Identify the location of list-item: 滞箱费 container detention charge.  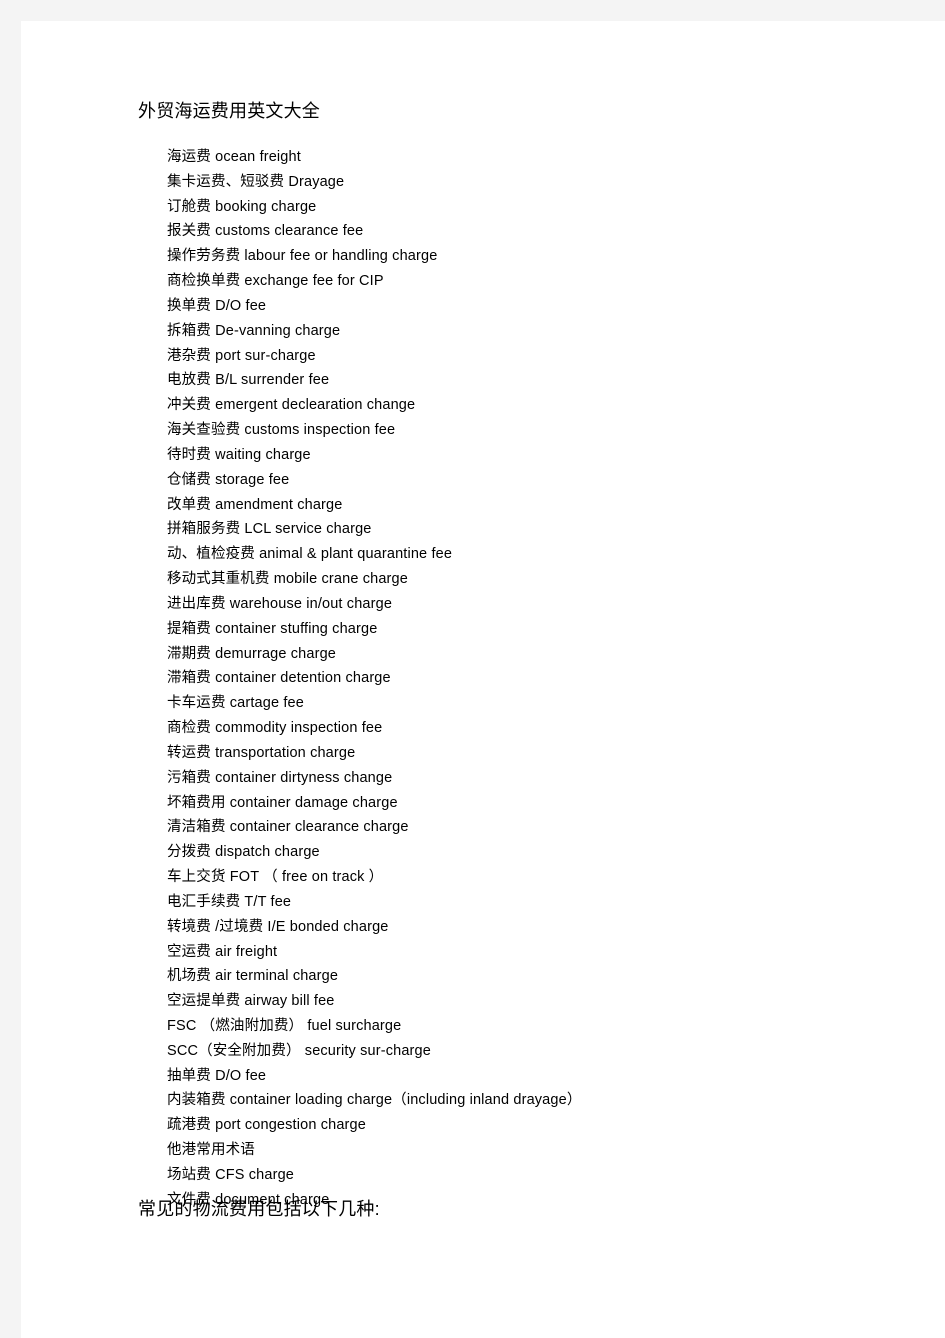
(279, 678).